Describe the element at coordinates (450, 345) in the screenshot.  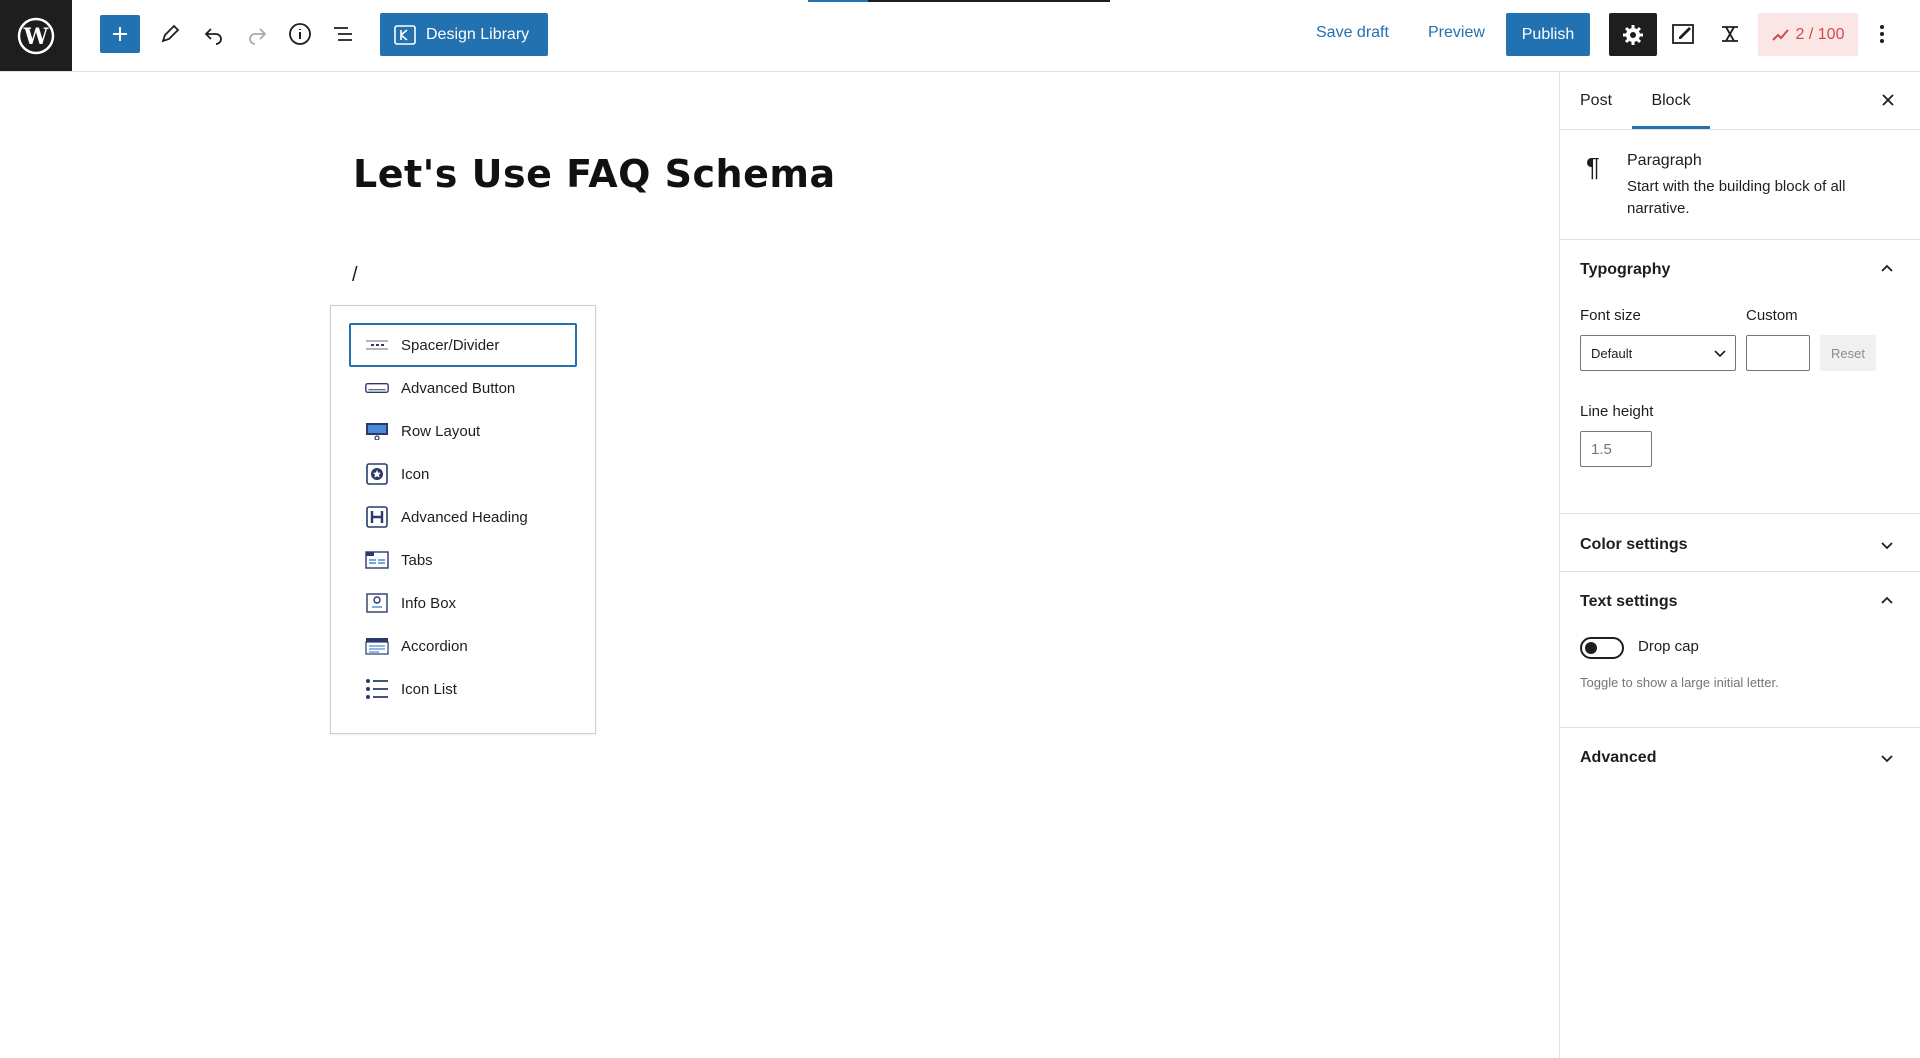
I see `inserter-item-label: Spacer/Divider` at that location.